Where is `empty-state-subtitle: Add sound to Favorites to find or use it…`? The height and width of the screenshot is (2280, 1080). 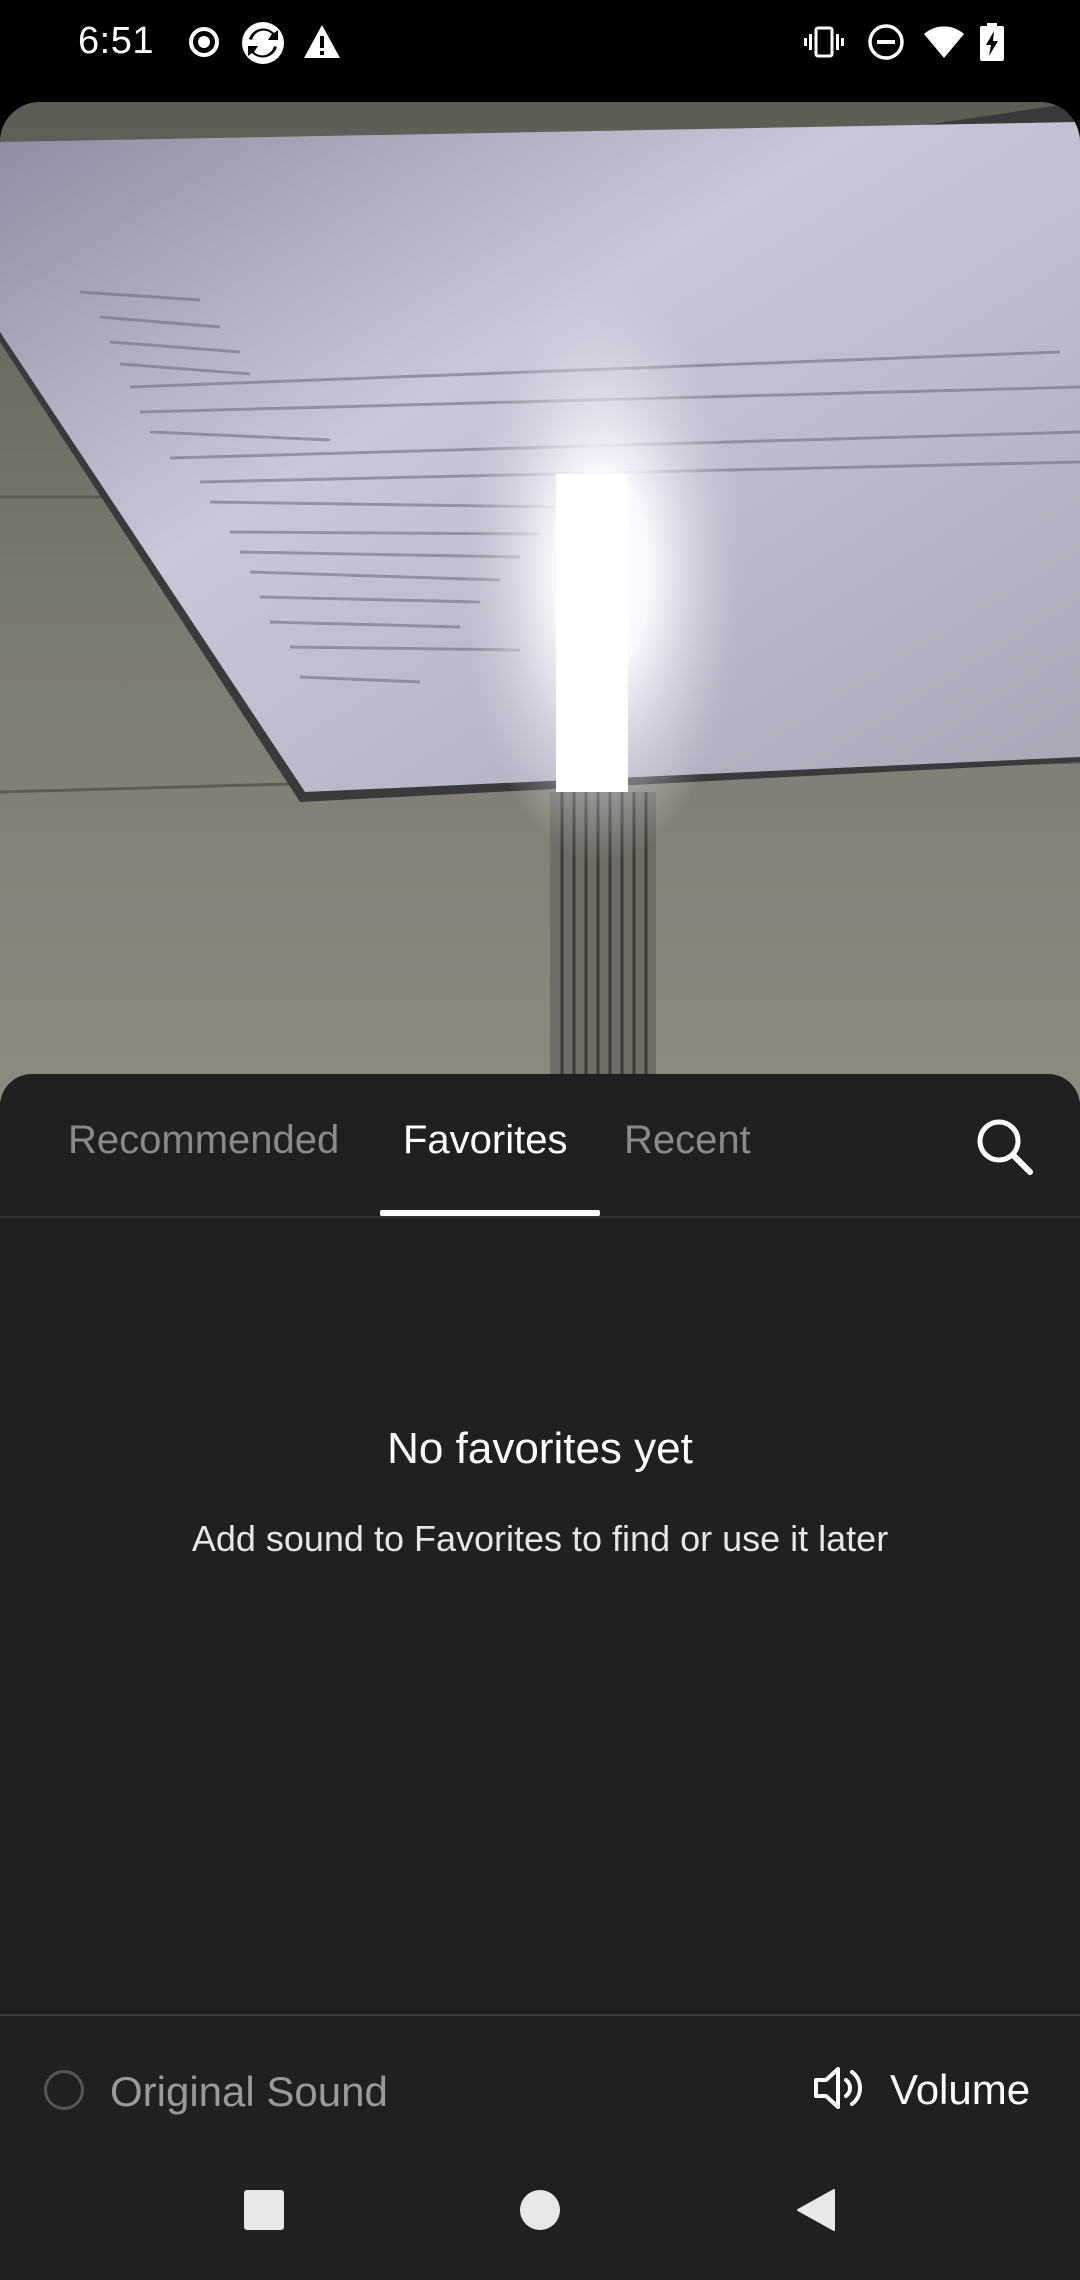
empty-state-subtitle: Add sound to Favorites to find or use it… is located at coordinates (540, 1538).